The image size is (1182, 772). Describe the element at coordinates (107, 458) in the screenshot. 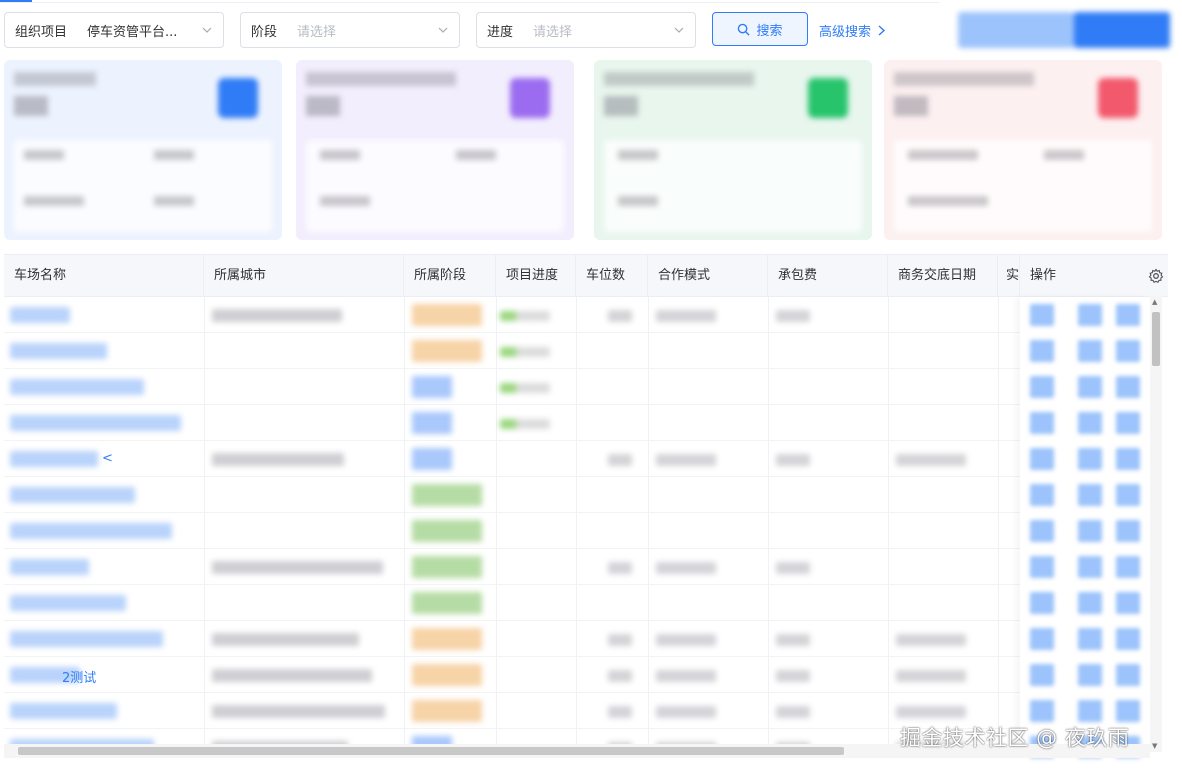

I see `parking-lot-name-fragment: <` at that location.